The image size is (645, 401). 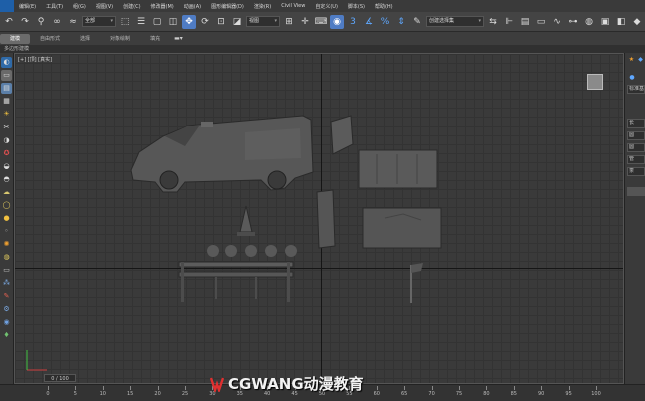 I want to click on viewport-label: [+] [顶] [真实], so click(x=35, y=59).